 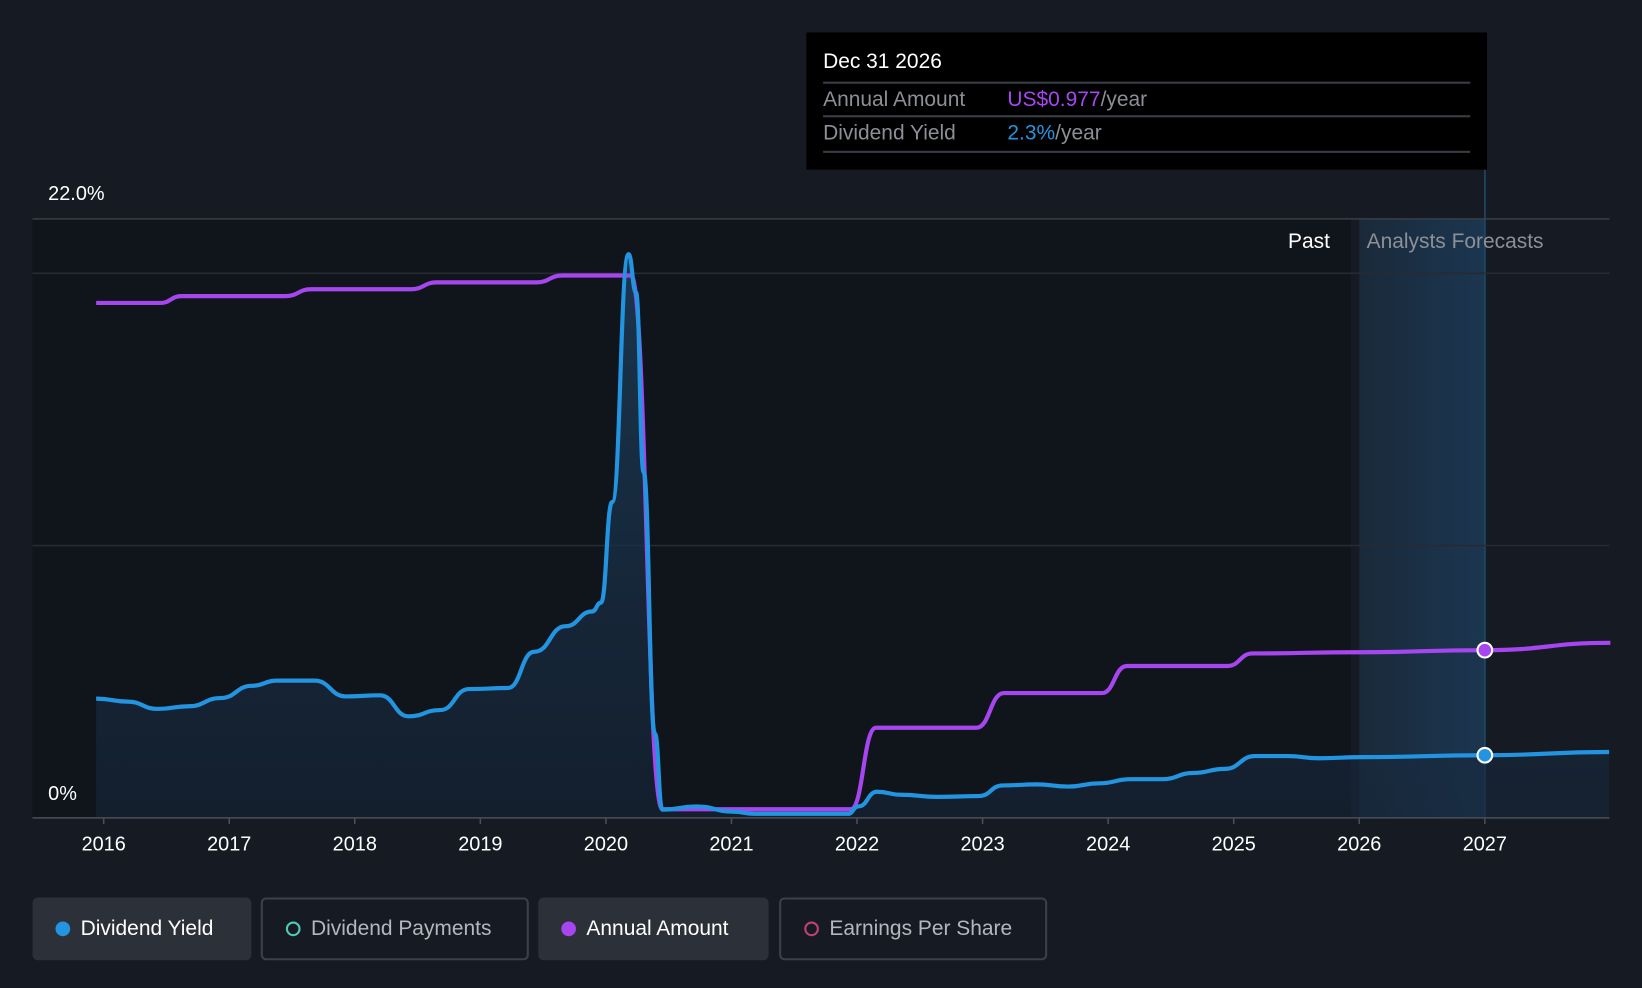 What do you see at coordinates (401, 928) in the screenshot?
I see `legend-label: Dividend Payments` at bounding box center [401, 928].